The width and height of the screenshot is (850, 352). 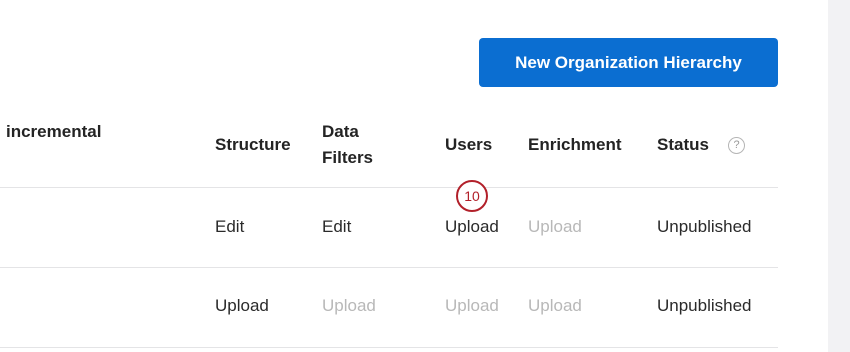 I want to click on row-2-enrichment-upload-disabled: Upload, so click(x=555, y=305).